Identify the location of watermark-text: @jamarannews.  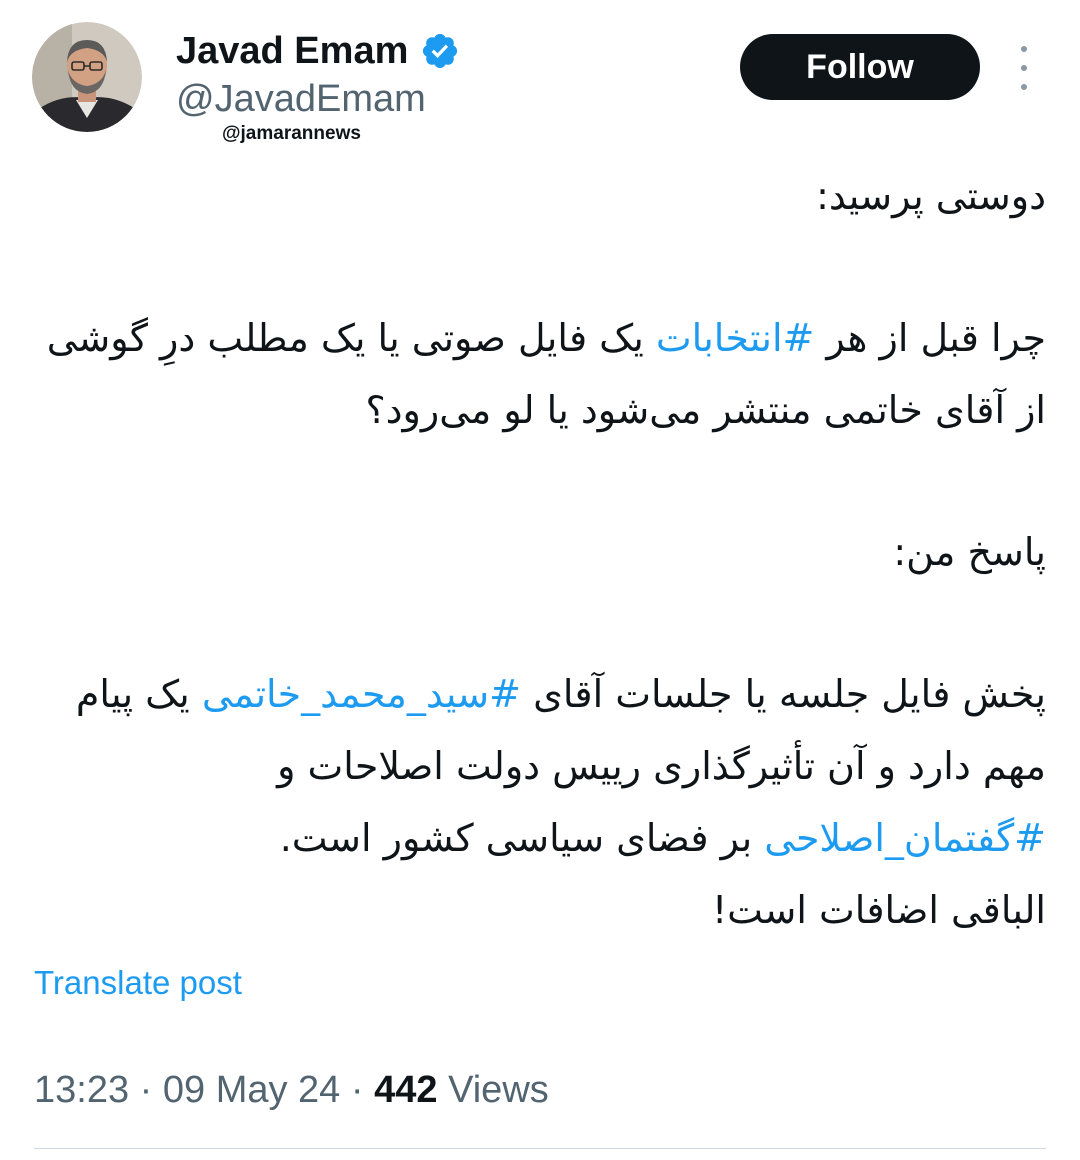
(291, 133).